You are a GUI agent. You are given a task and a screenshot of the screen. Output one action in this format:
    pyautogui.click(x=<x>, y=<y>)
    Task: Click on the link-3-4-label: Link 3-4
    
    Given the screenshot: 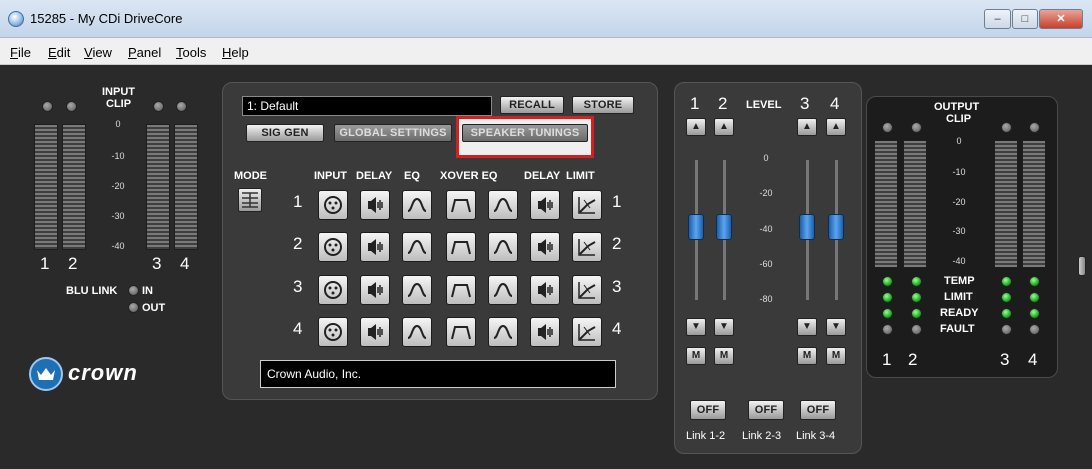 What is the action you would take?
    pyautogui.click(x=816, y=436)
    